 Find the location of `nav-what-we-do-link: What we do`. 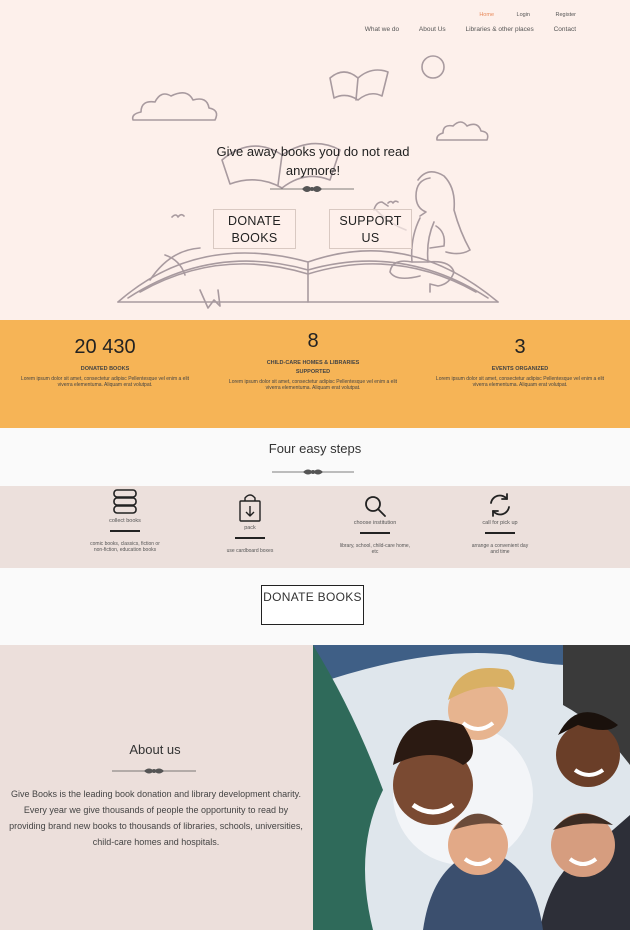

nav-what-we-do-link: What we do is located at coordinates (382, 29).